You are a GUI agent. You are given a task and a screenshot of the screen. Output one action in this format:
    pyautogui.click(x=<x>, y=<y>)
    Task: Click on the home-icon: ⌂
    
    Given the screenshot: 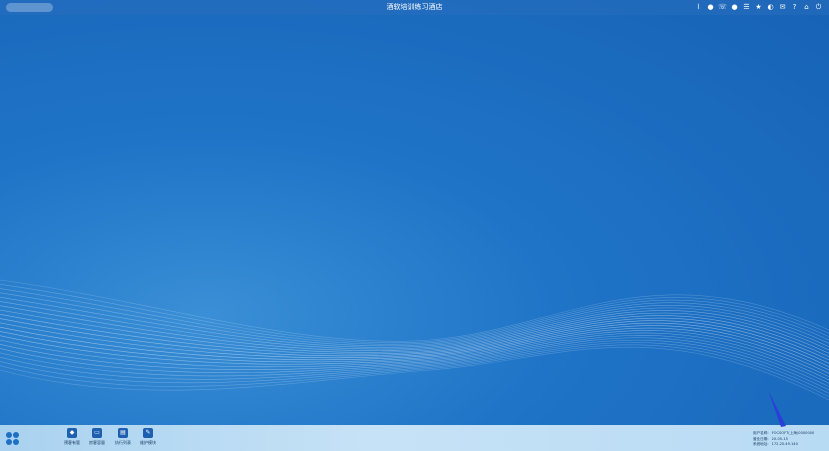 What is the action you would take?
    pyautogui.click(x=806, y=7)
    